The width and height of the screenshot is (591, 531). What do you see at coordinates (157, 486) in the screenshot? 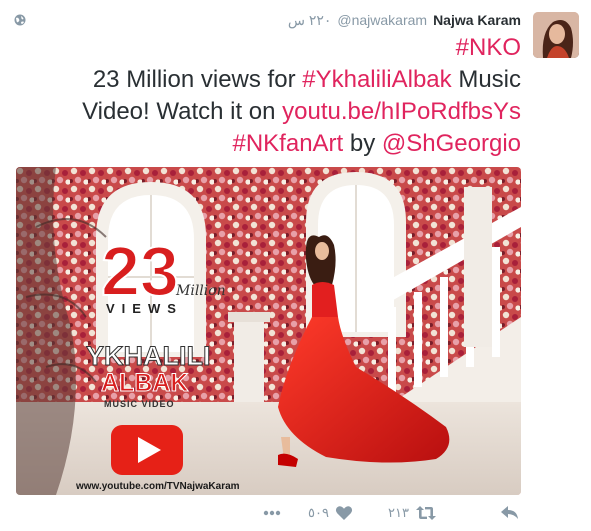
I see `channel-url: www.youtube.com/TVNajwaKaram` at bounding box center [157, 486].